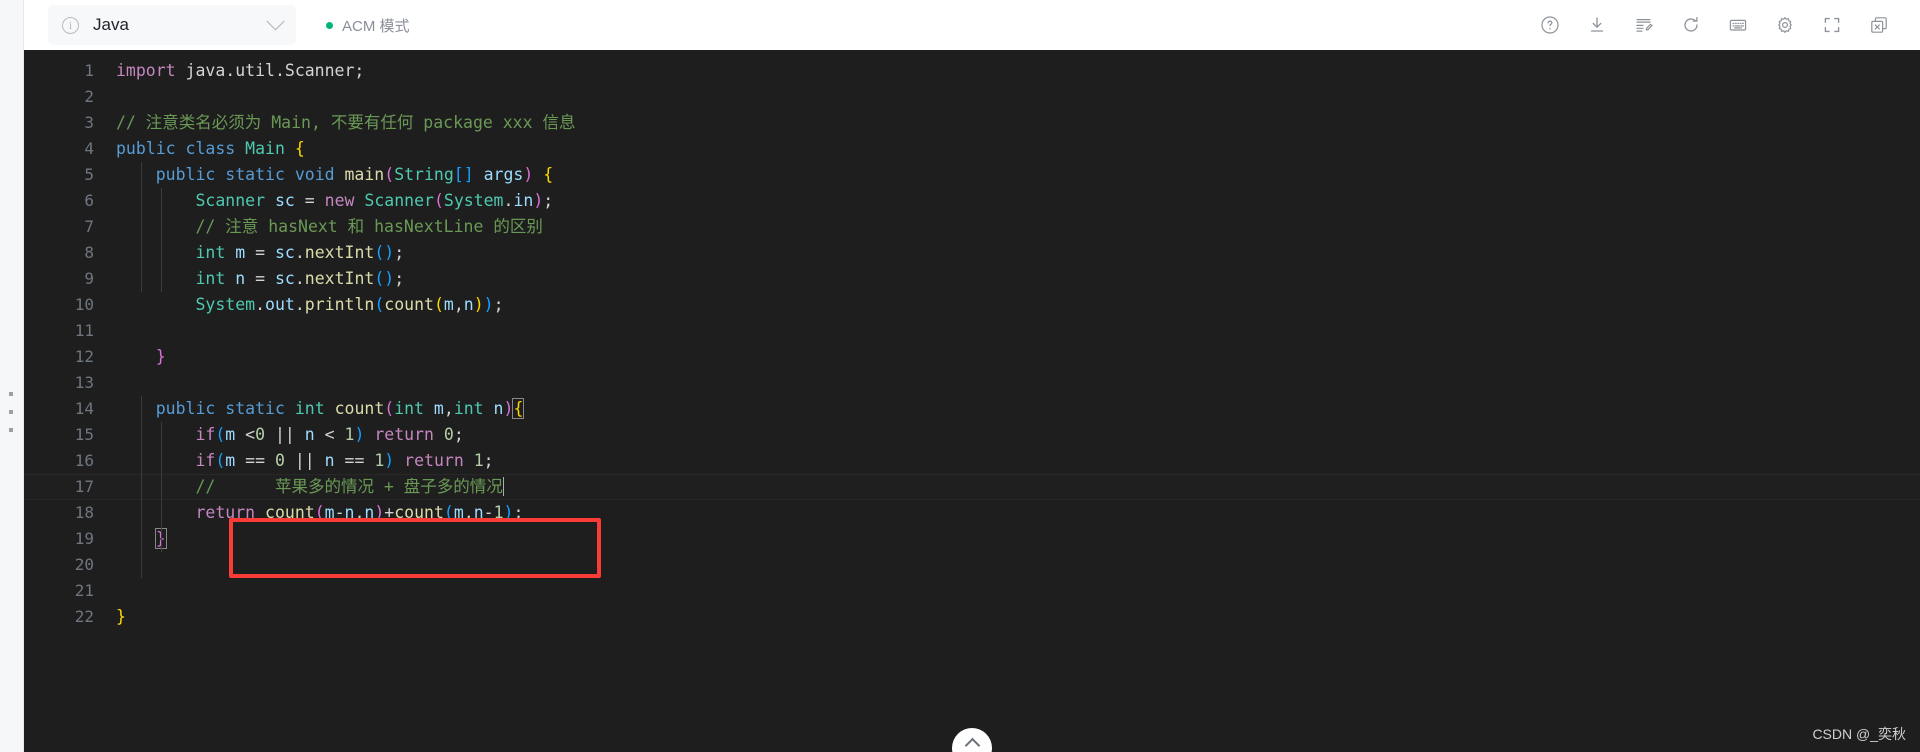  I want to click on settings-gear-icon, so click(1785, 25).